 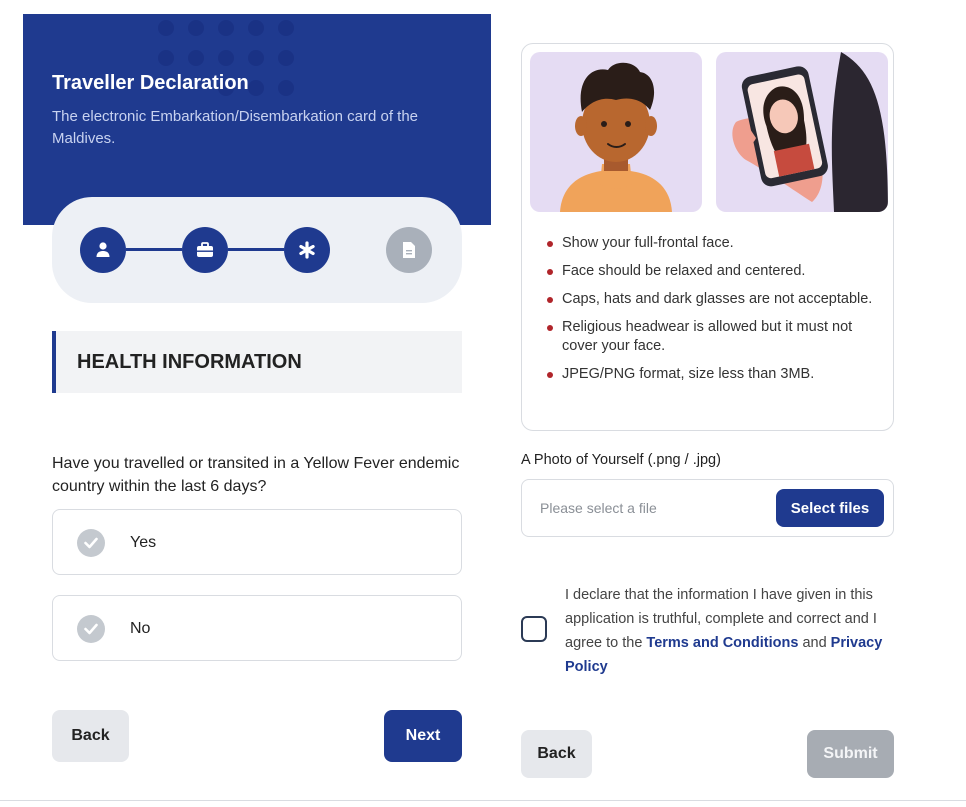 I want to click on divider, so click(x=483, y=800).